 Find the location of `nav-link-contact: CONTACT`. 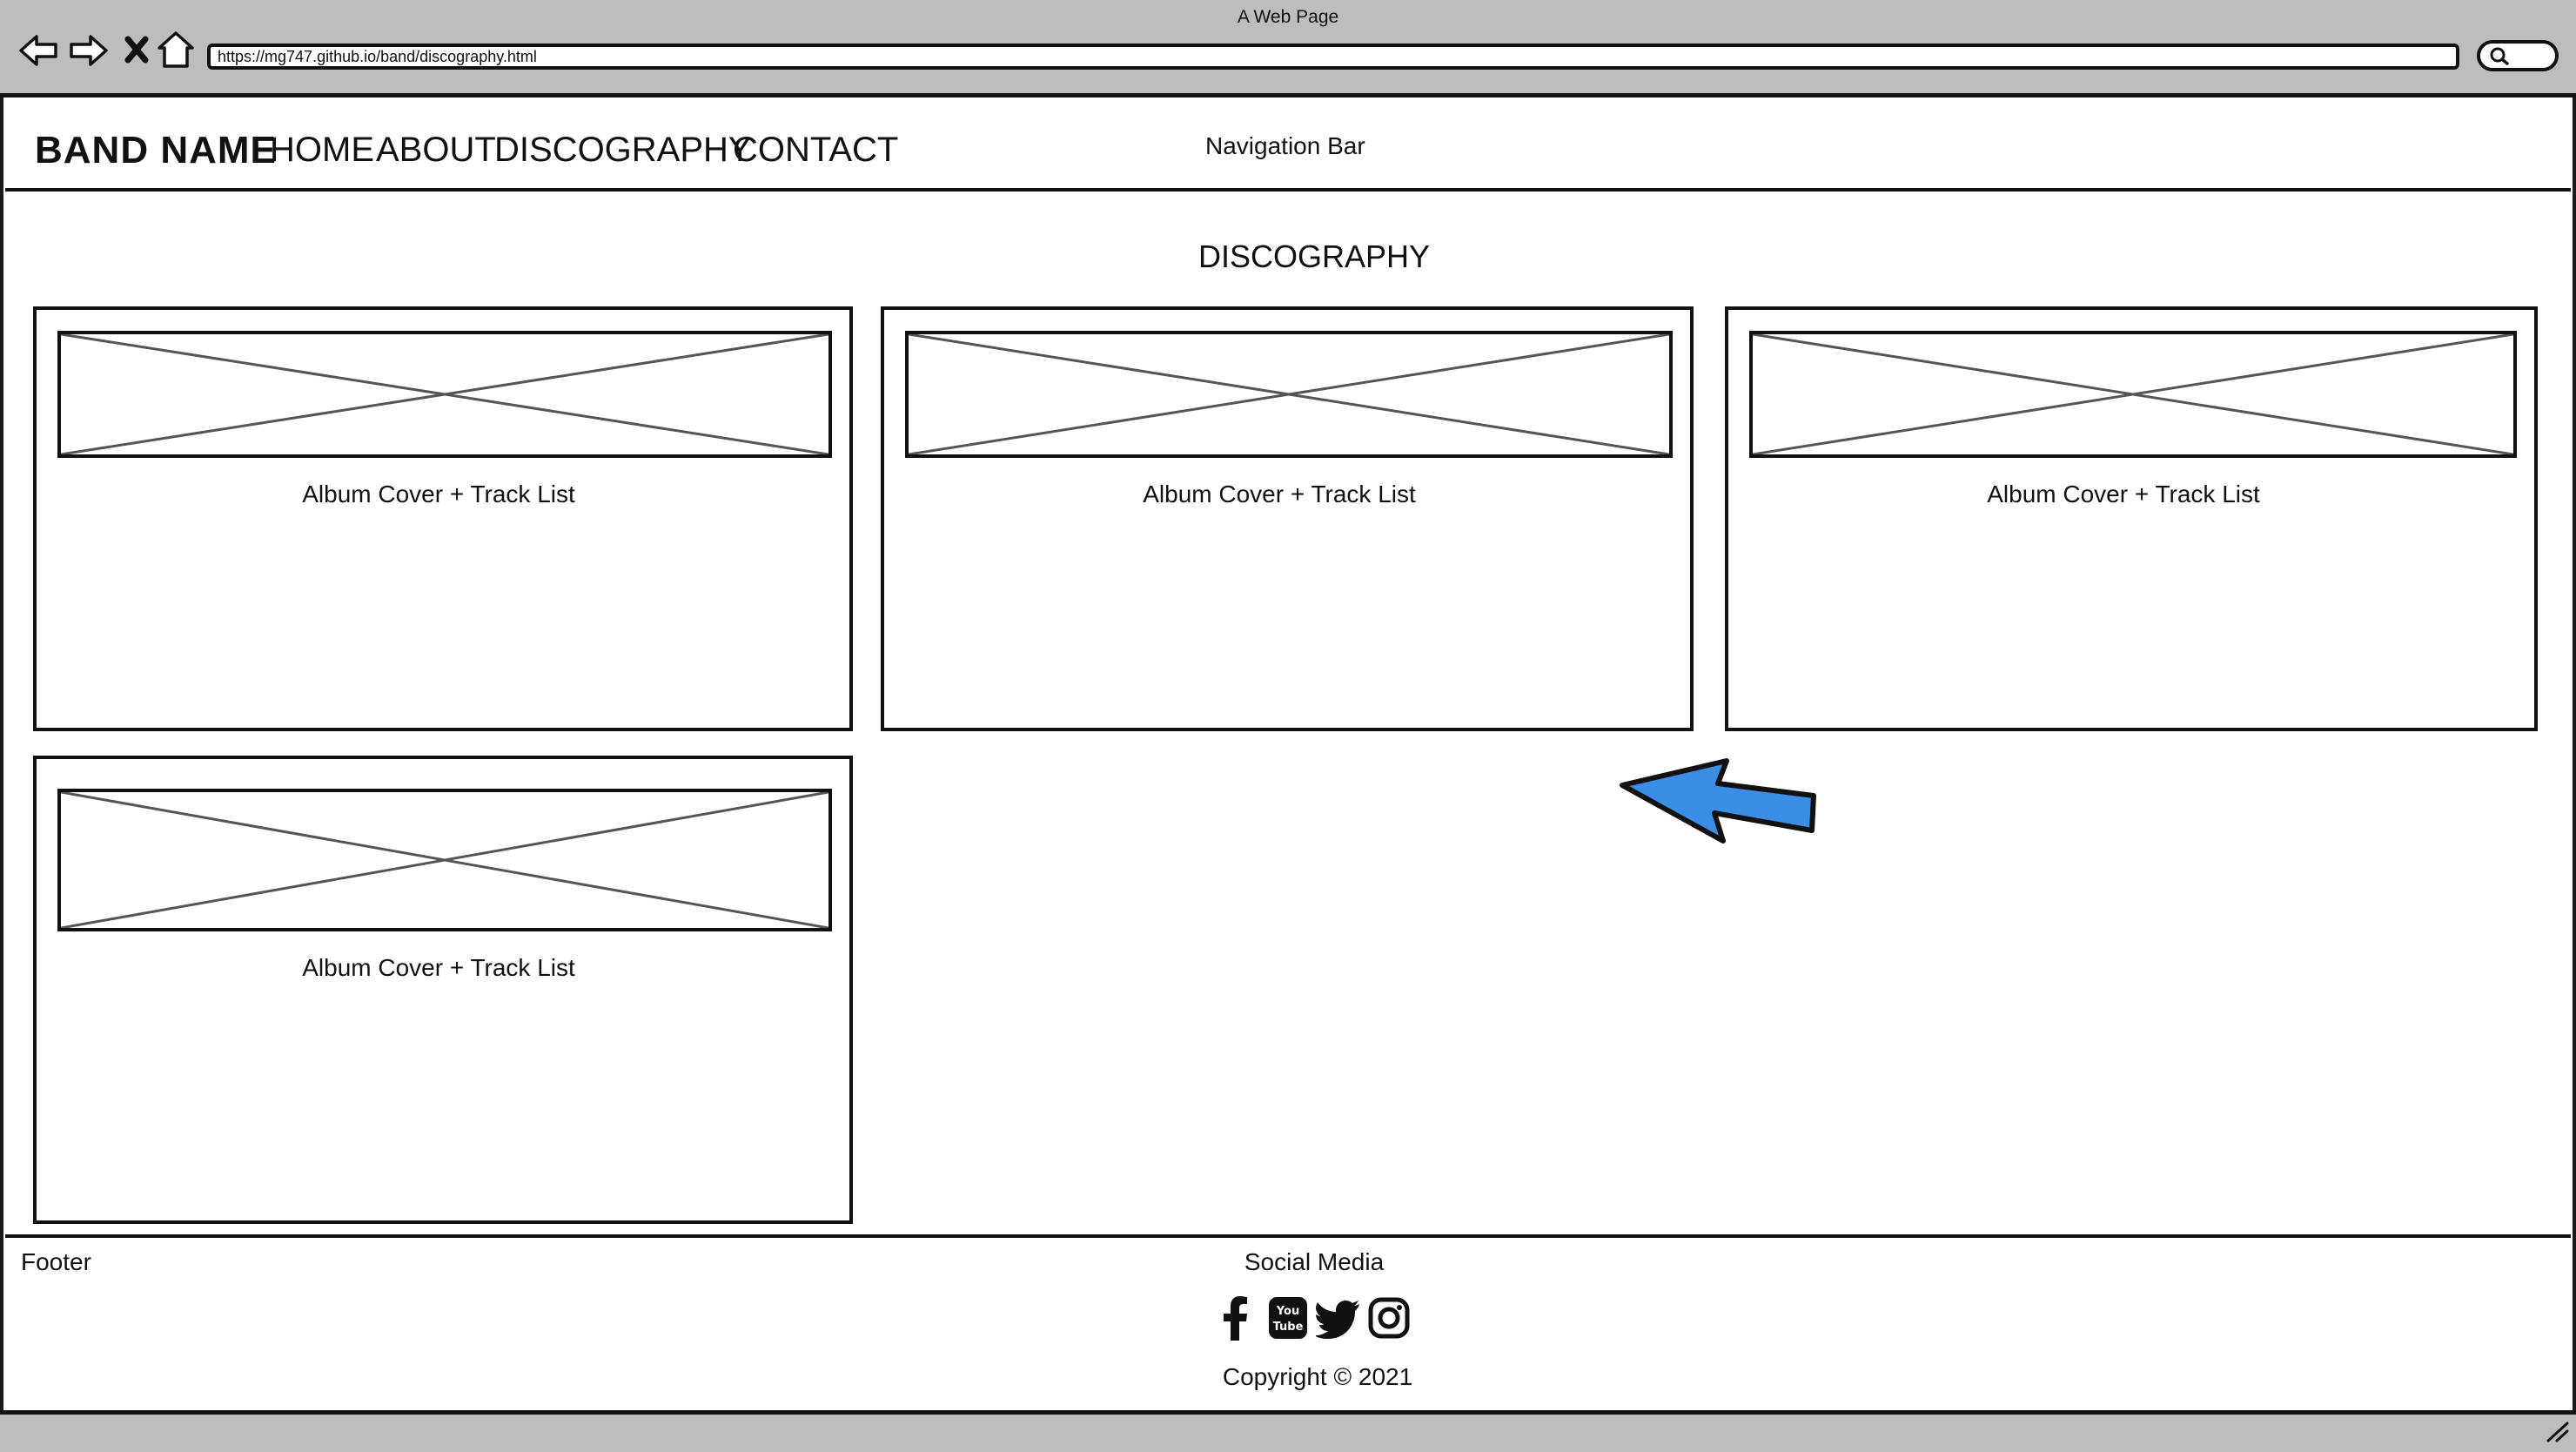

nav-link-contact: CONTACT is located at coordinates (815, 150).